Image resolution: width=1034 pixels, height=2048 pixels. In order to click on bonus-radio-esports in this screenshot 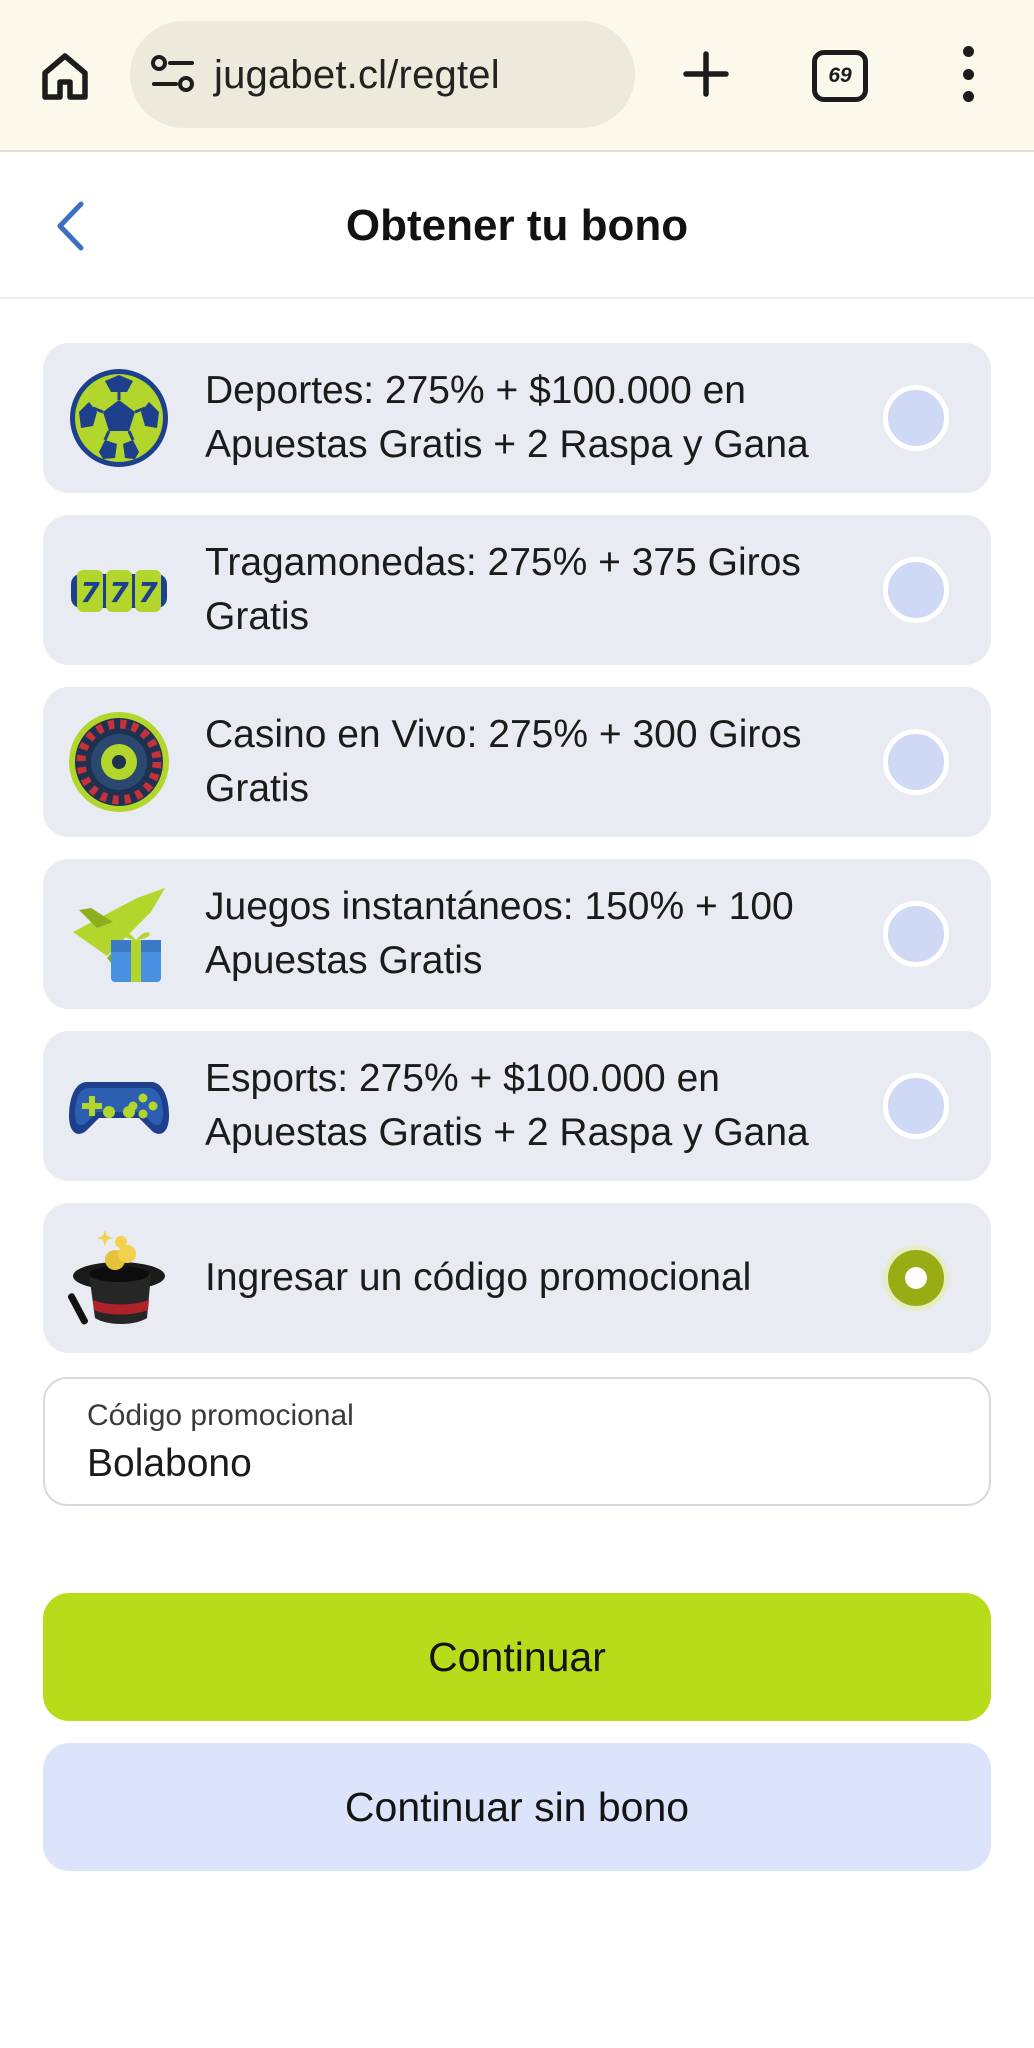, I will do `click(916, 1106)`.